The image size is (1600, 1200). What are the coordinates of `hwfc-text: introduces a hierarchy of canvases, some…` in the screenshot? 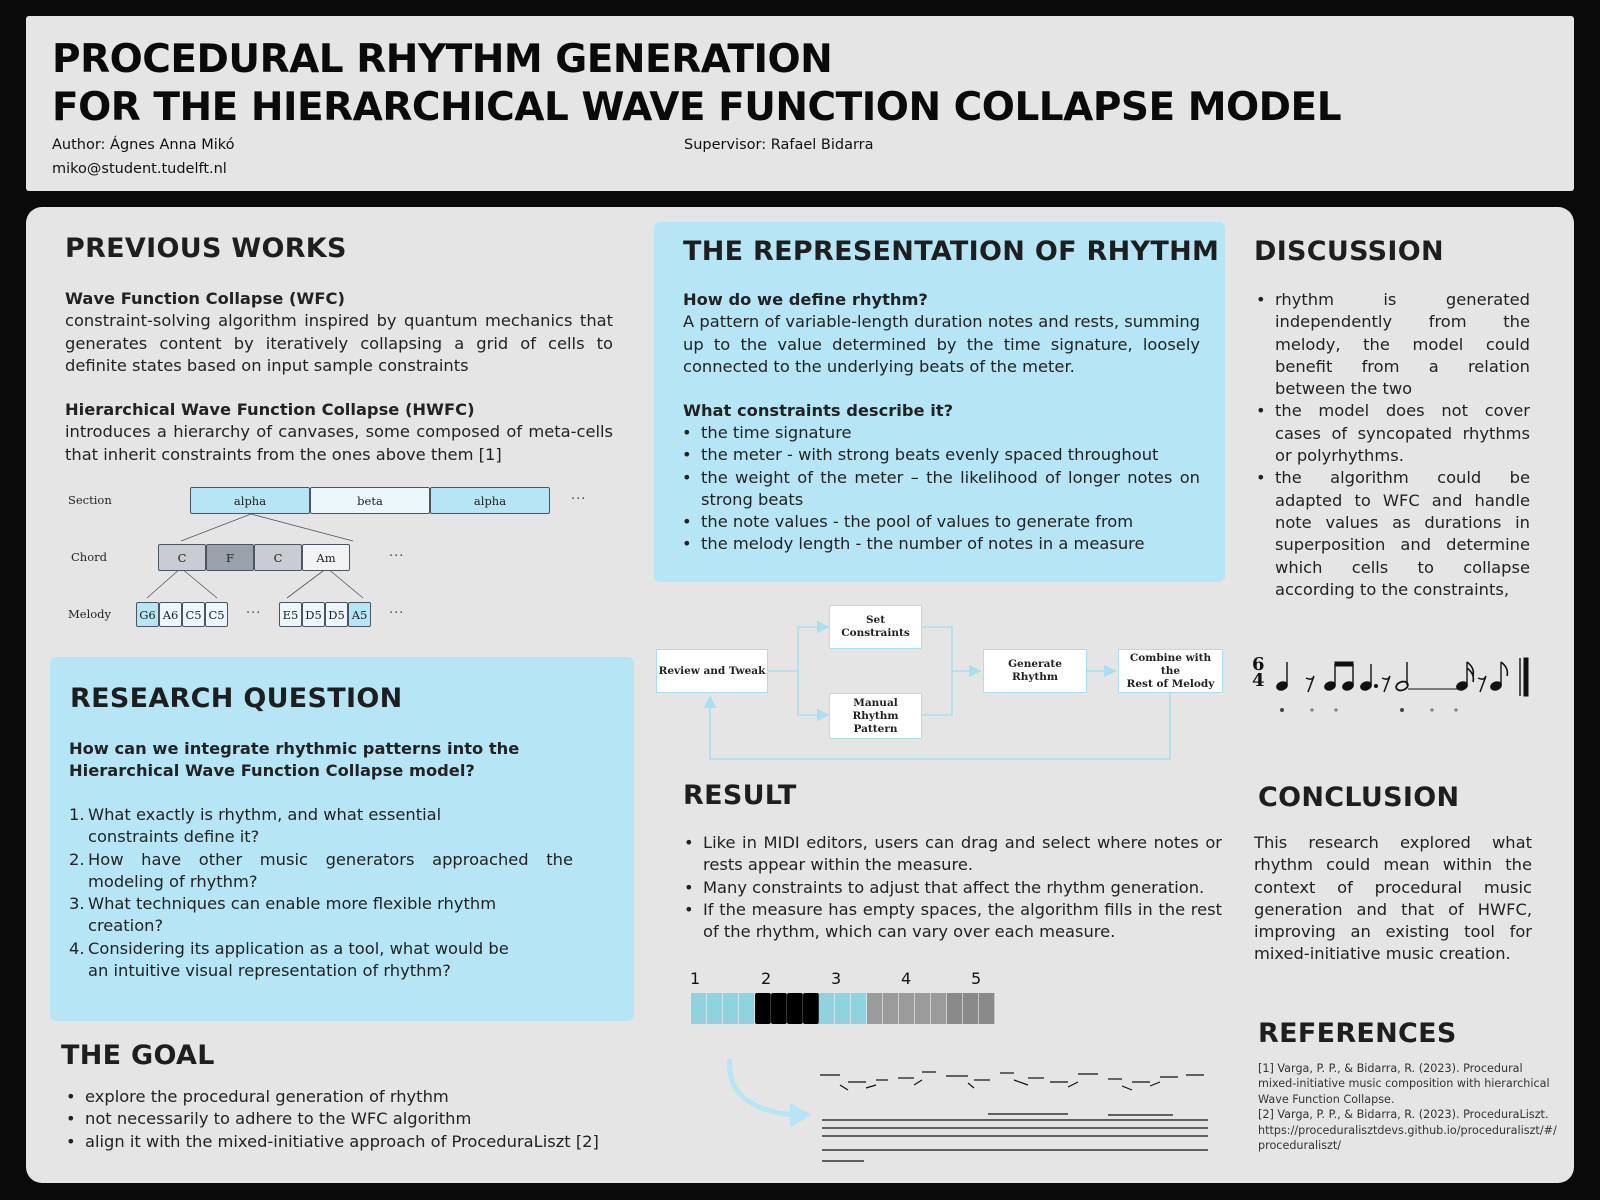 It's located at (339, 443).